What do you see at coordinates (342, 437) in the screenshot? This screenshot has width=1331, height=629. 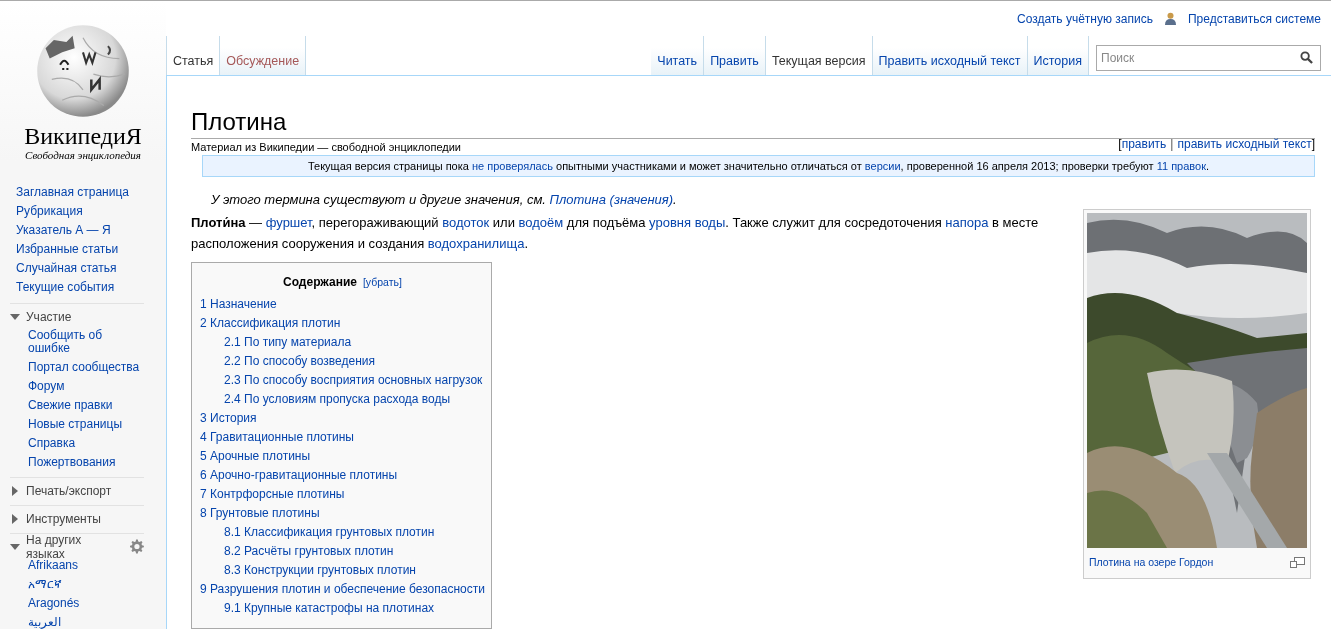 I see `toc-link: 4 Гравитационные плотины` at bounding box center [342, 437].